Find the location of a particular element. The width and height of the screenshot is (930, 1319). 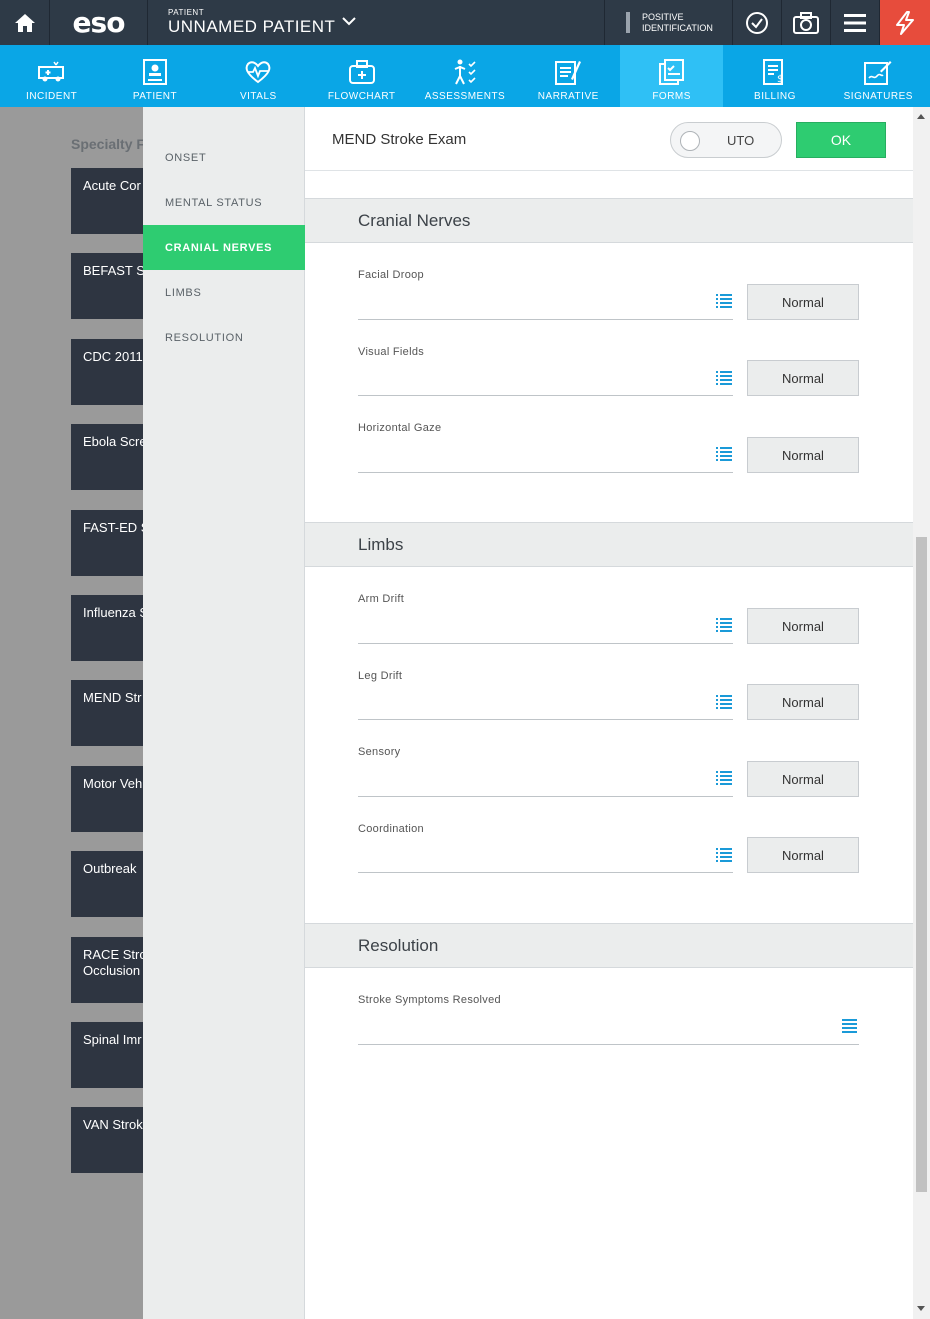

nav-narrative: NARRATIVE is located at coordinates (568, 76).